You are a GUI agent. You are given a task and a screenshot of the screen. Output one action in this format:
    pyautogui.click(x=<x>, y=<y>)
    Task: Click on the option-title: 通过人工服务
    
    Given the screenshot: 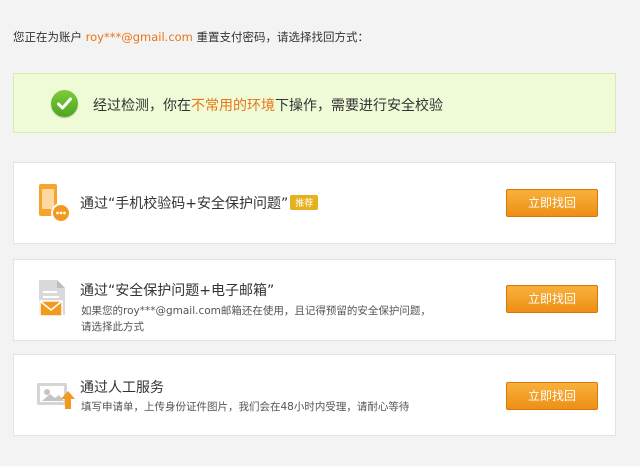 What is the action you would take?
    pyautogui.click(x=122, y=388)
    